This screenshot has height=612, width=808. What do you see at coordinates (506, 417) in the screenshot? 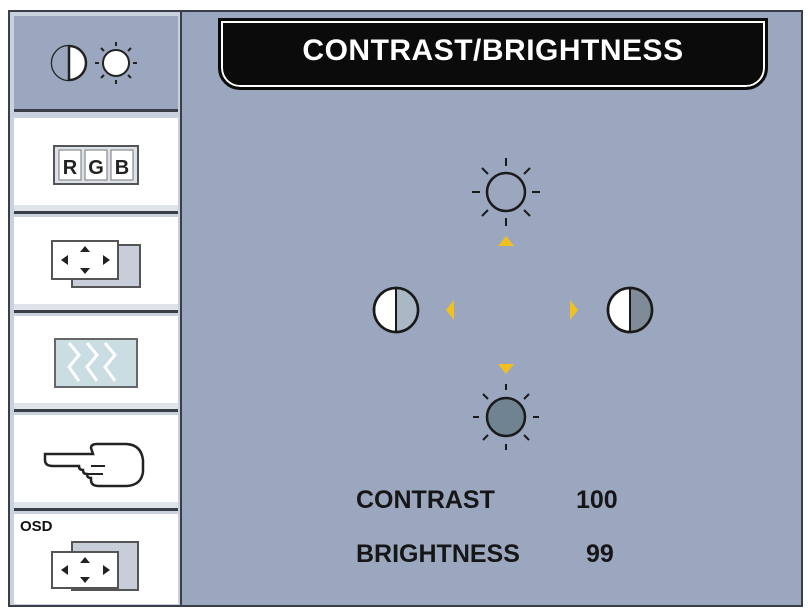
I see `brightness-low-icon` at bounding box center [506, 417].